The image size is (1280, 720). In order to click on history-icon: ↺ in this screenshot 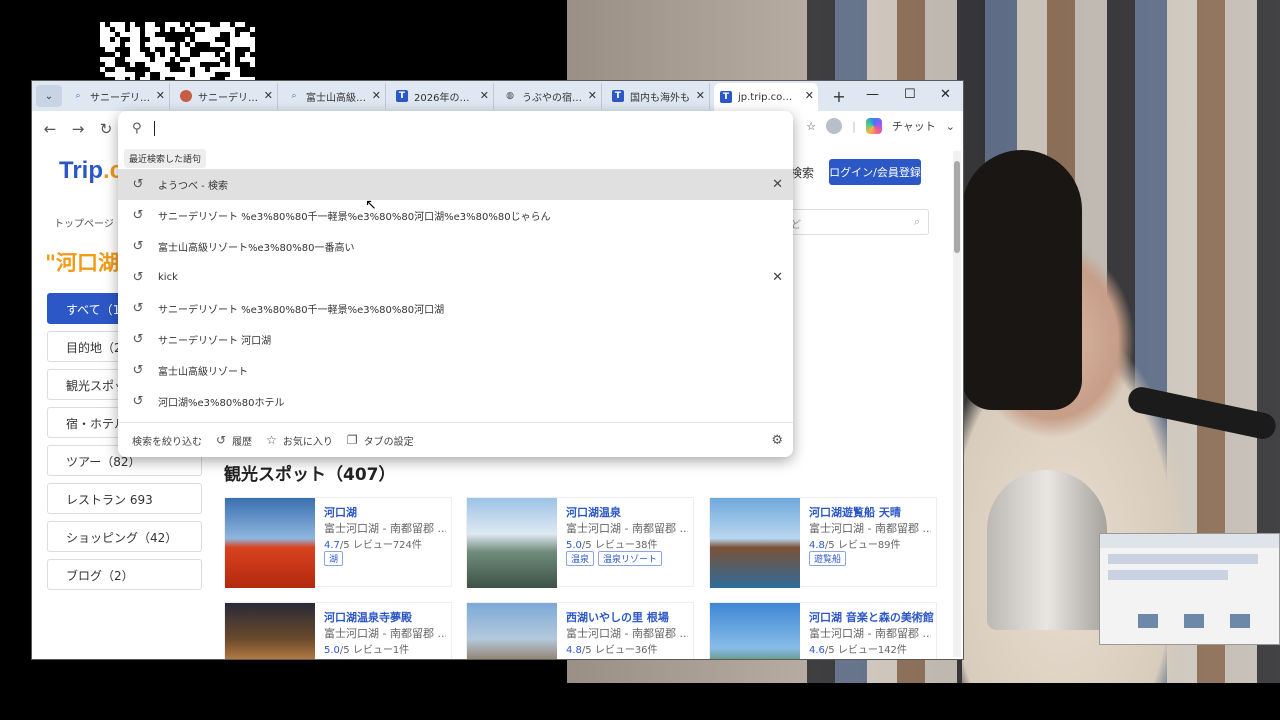, I will do `click(138, 184)`.